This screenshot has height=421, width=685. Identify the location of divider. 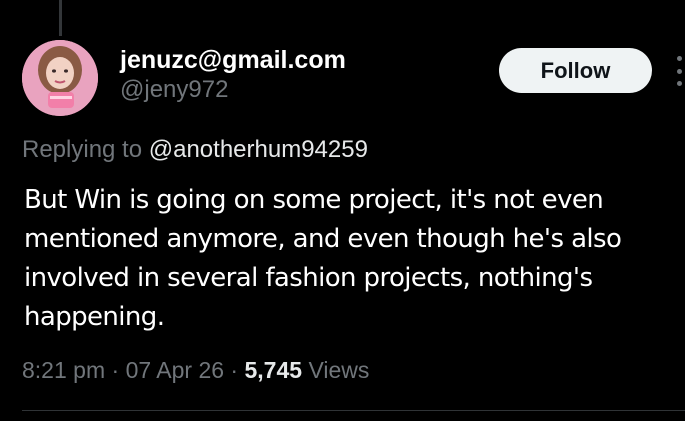
(353, 410).